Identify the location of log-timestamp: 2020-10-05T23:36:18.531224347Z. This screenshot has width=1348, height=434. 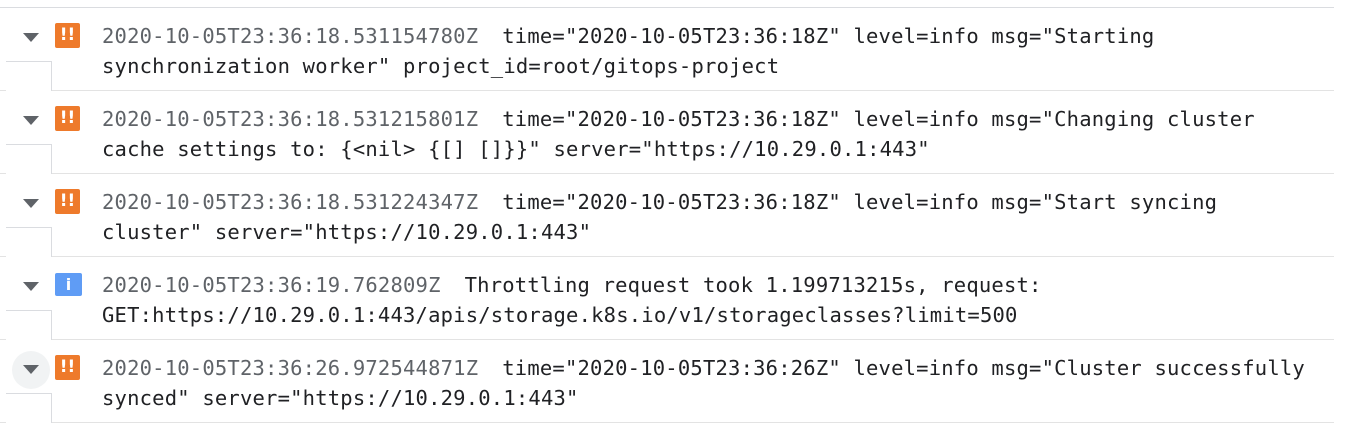
(290, 202).